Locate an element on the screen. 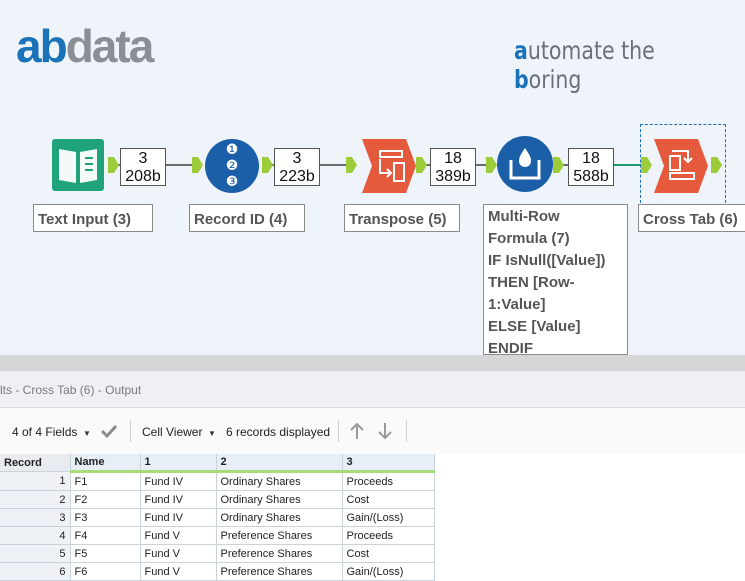 The image size is (745, 581). record-id-tool: ❶ ❷ ❸ is located at coordinates (232, 166).